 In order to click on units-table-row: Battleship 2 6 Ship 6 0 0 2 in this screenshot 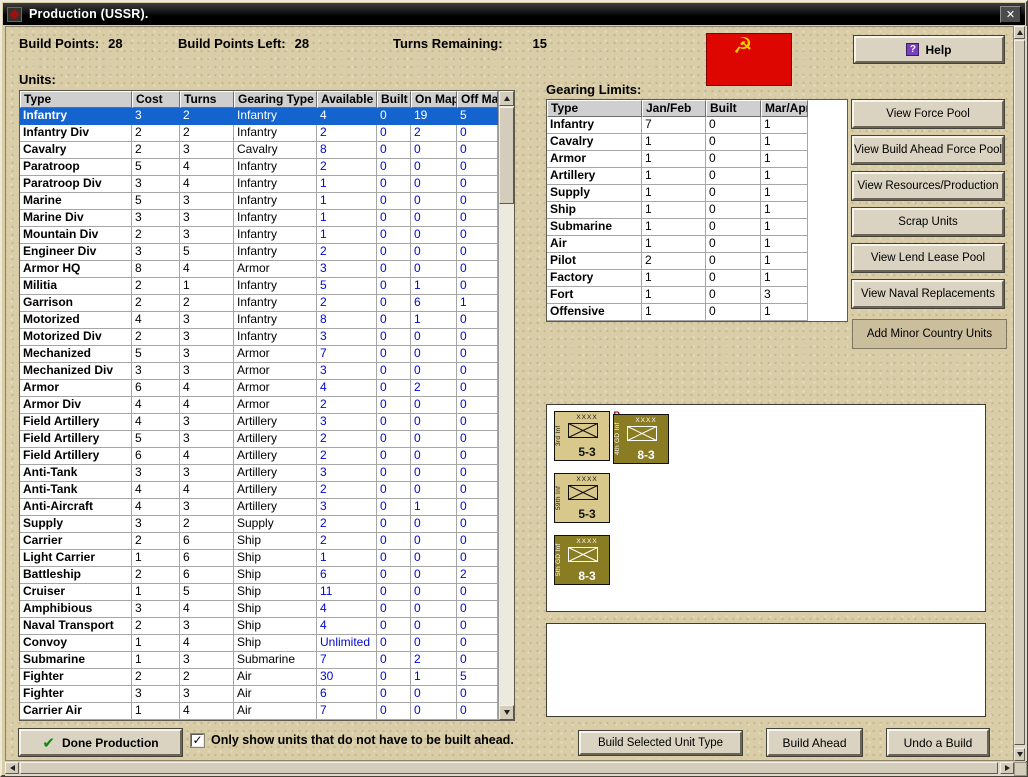, I will do `click(259, 575)`.